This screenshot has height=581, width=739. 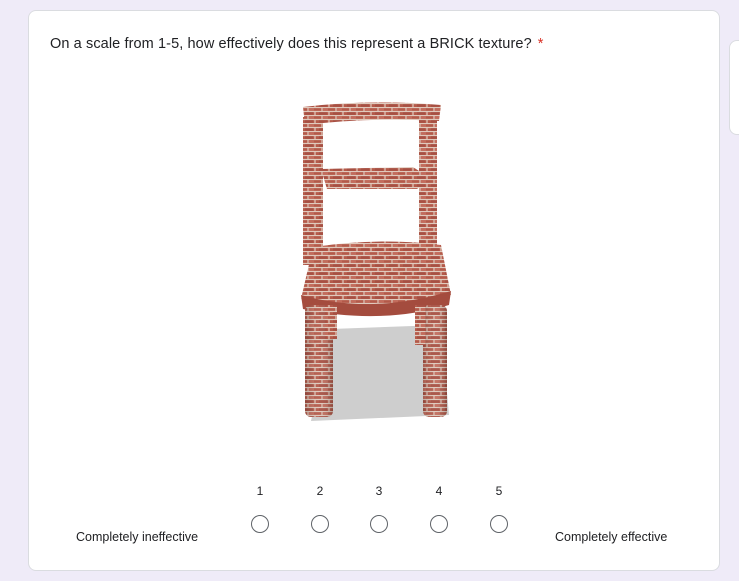 I want to click on chair-middle-rail, so click(x=376, y=178).